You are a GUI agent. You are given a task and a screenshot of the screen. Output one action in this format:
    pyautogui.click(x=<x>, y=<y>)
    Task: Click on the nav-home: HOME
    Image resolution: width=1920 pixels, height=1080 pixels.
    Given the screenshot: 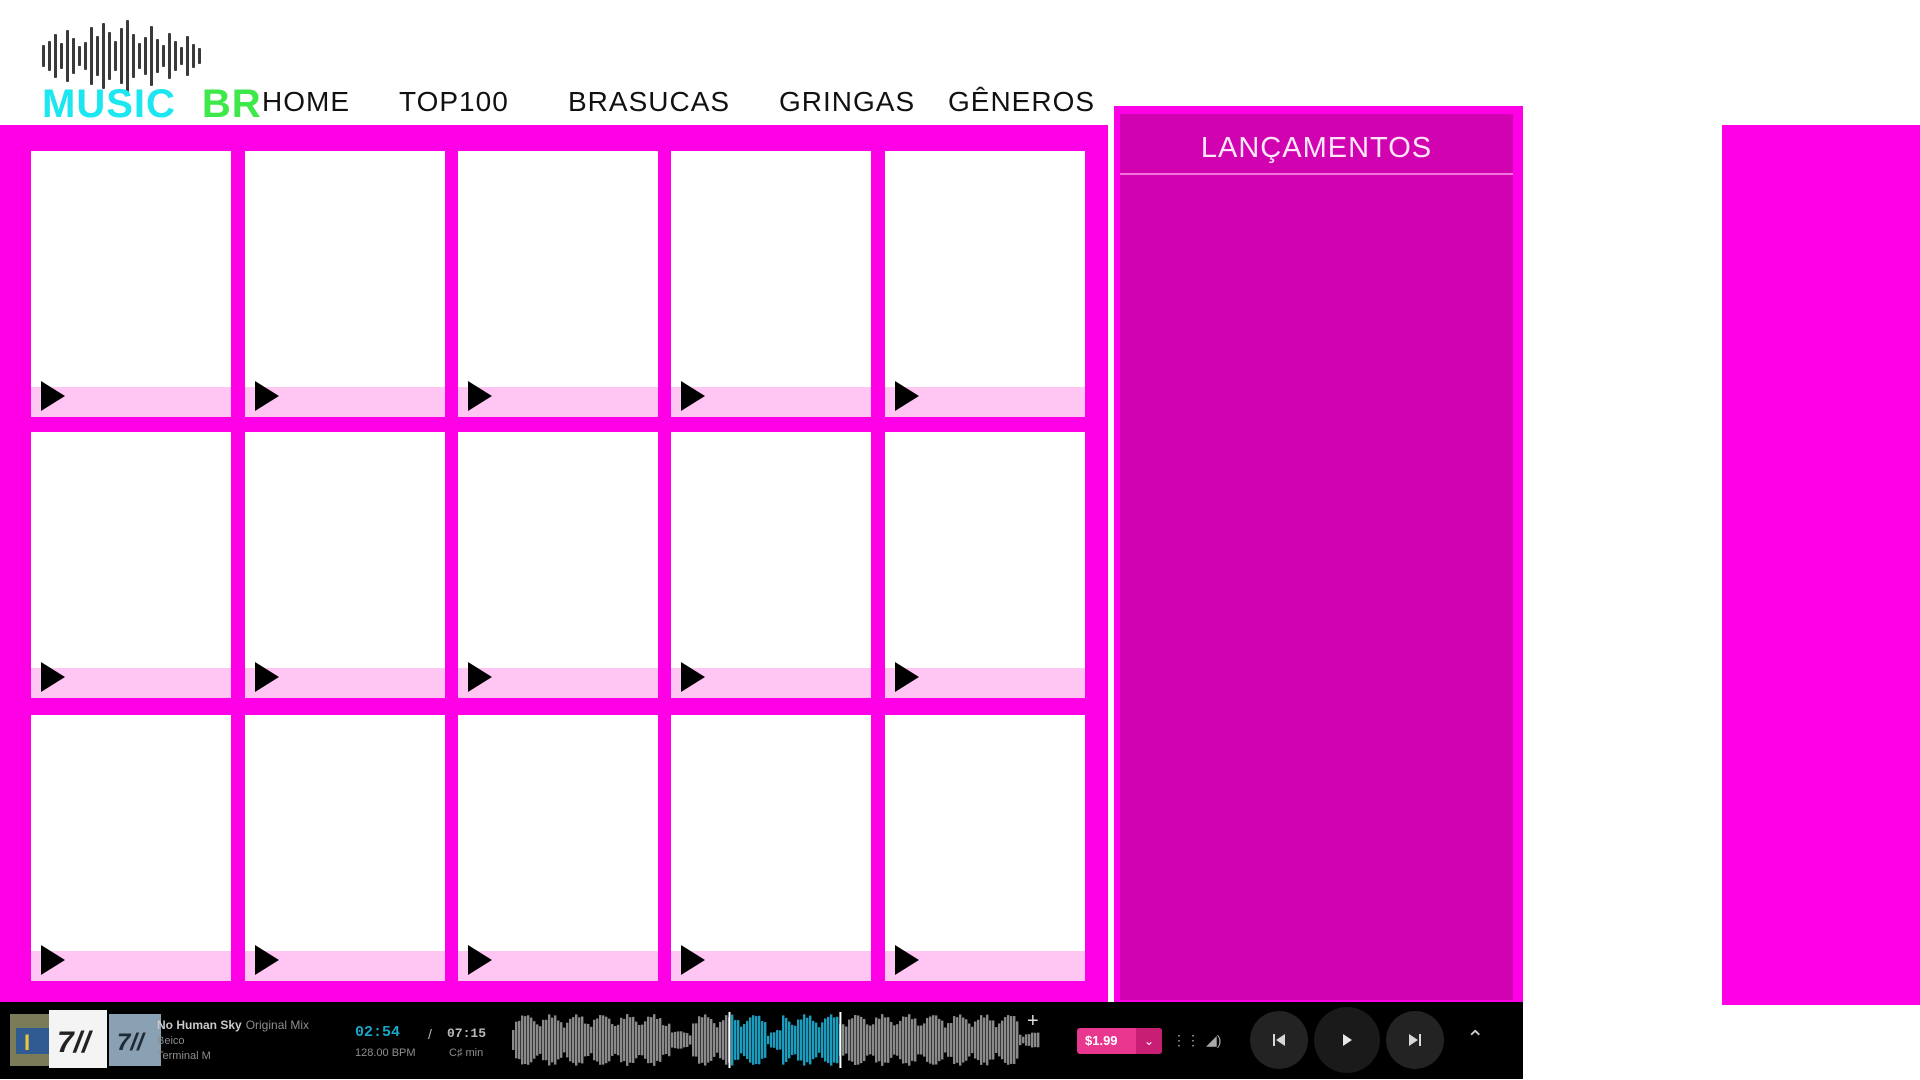 What is the action you would take?
    pyautogui.click(x=306, y=103)
    